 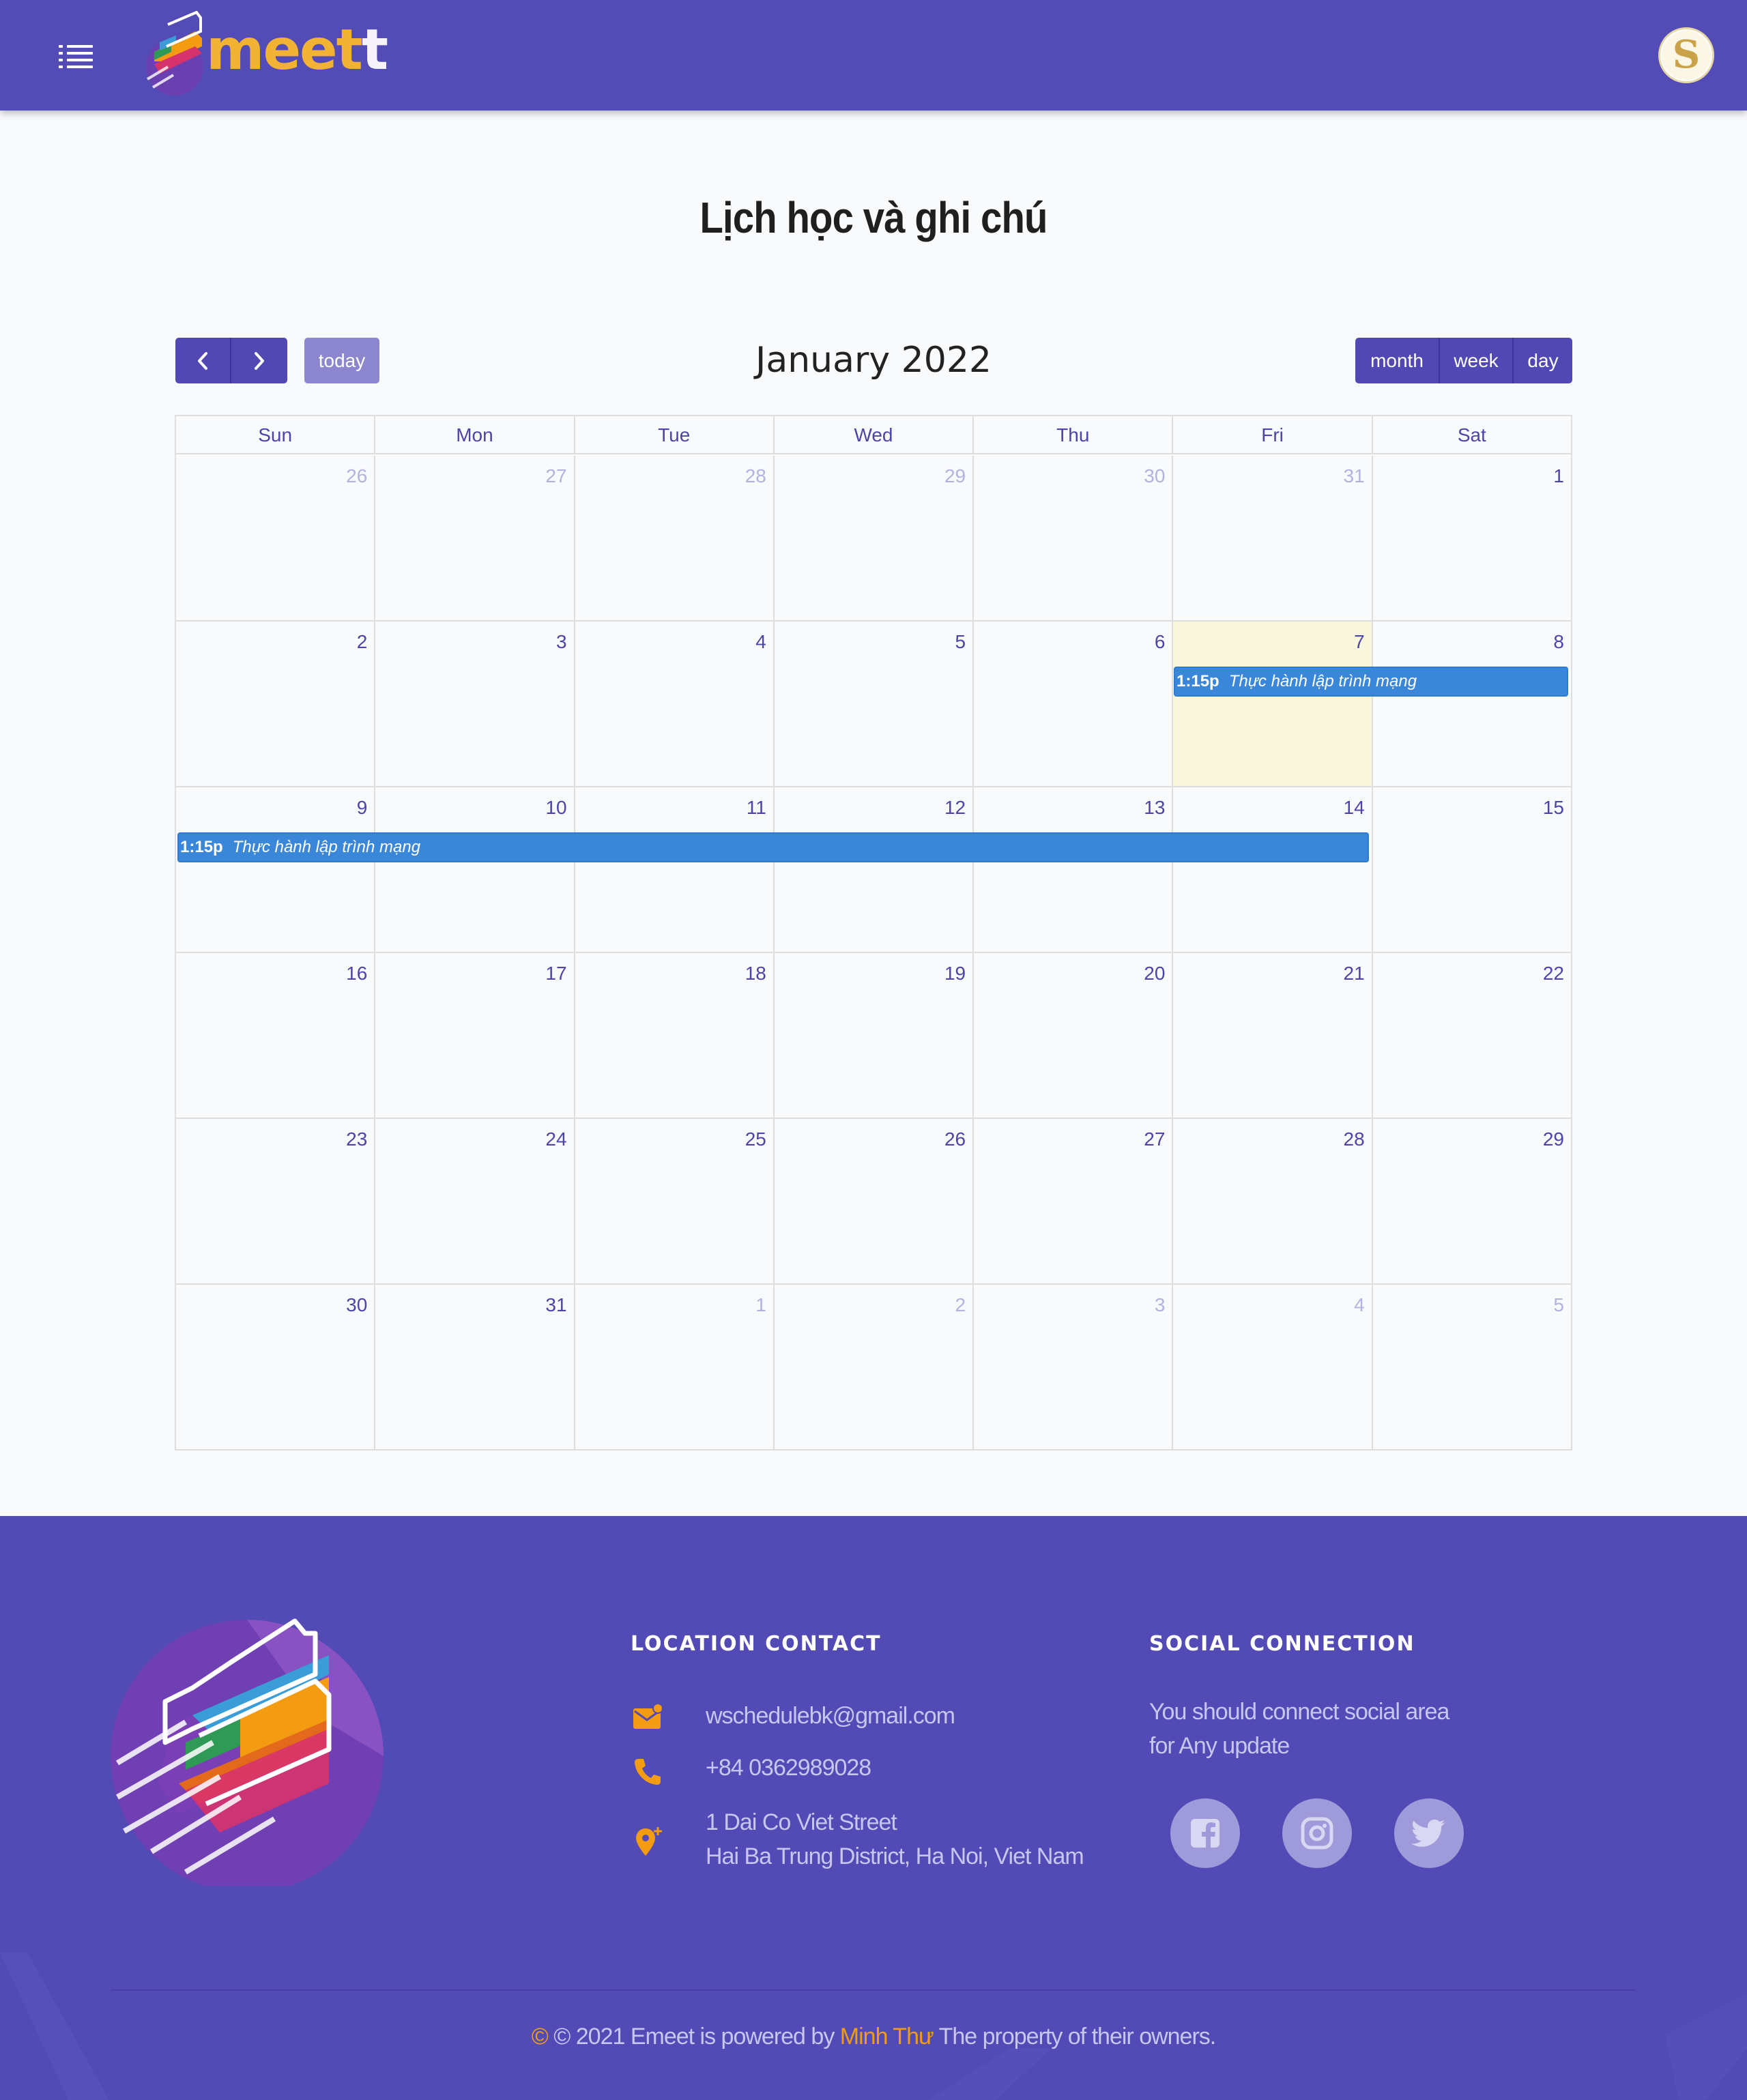 I want to click on calendar-day-cell: 23, so click(x=276, y=1201).